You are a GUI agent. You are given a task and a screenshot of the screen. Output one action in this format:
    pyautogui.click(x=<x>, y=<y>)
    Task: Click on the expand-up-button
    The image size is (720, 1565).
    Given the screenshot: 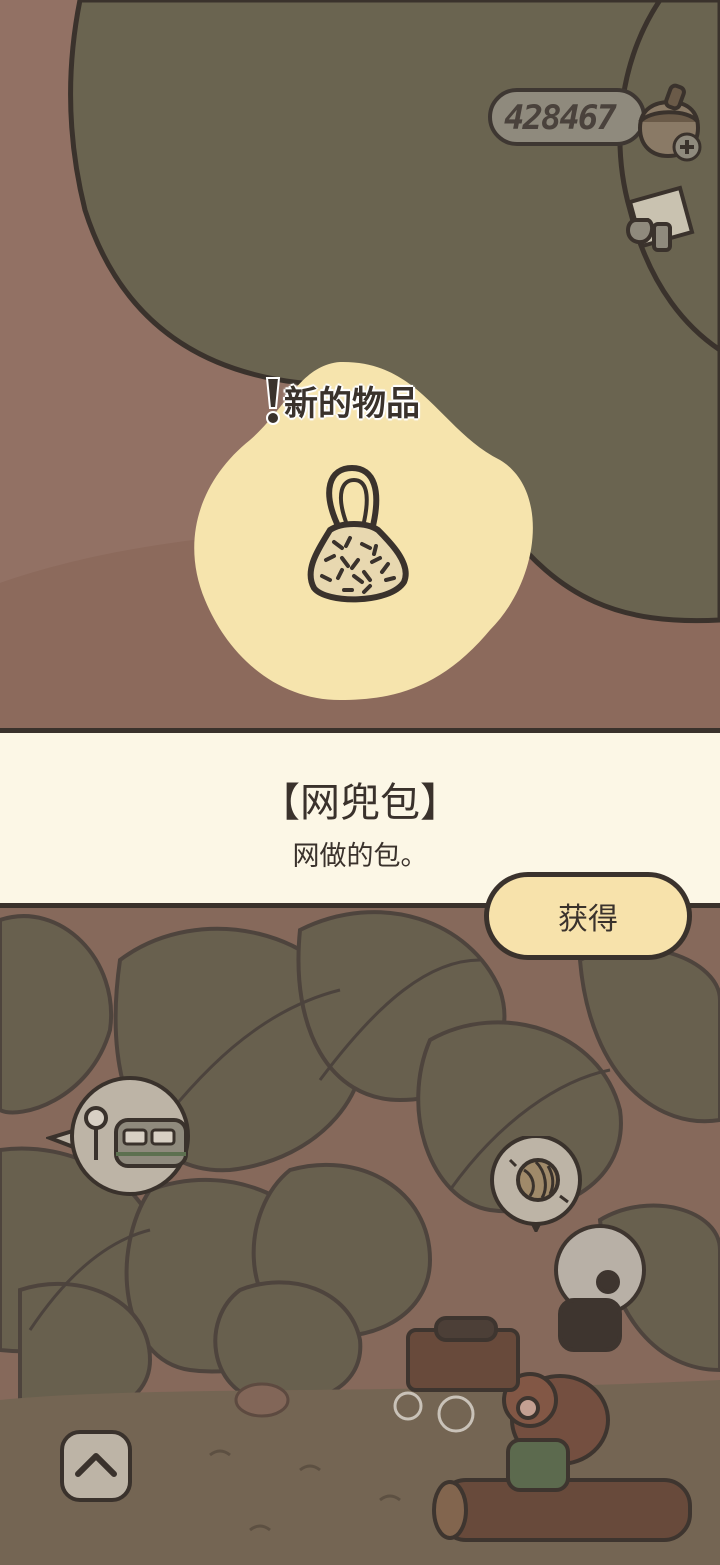 What is the action you would take?
    pyautogui.click(x=96, y=1466)
    